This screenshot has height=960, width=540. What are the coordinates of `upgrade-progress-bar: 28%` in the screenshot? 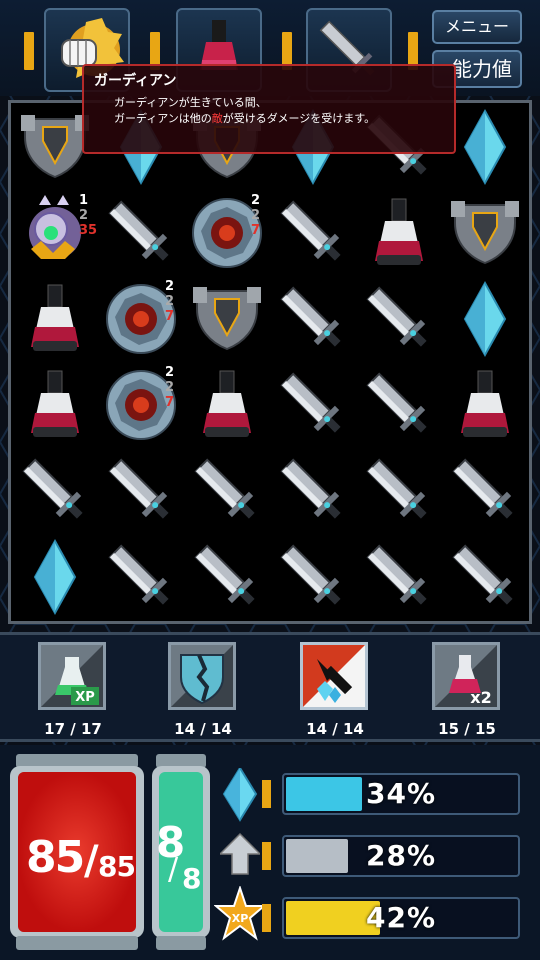 It's located at (401, 856).